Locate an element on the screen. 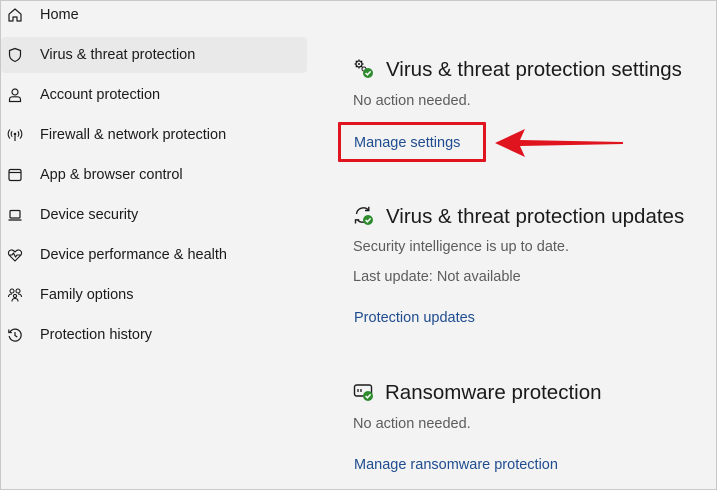 The height and width of the screenshot is (490, 717). sidebar-item-virus-threat-protection: Virus & threat protection is located at coordinates (154, 55).